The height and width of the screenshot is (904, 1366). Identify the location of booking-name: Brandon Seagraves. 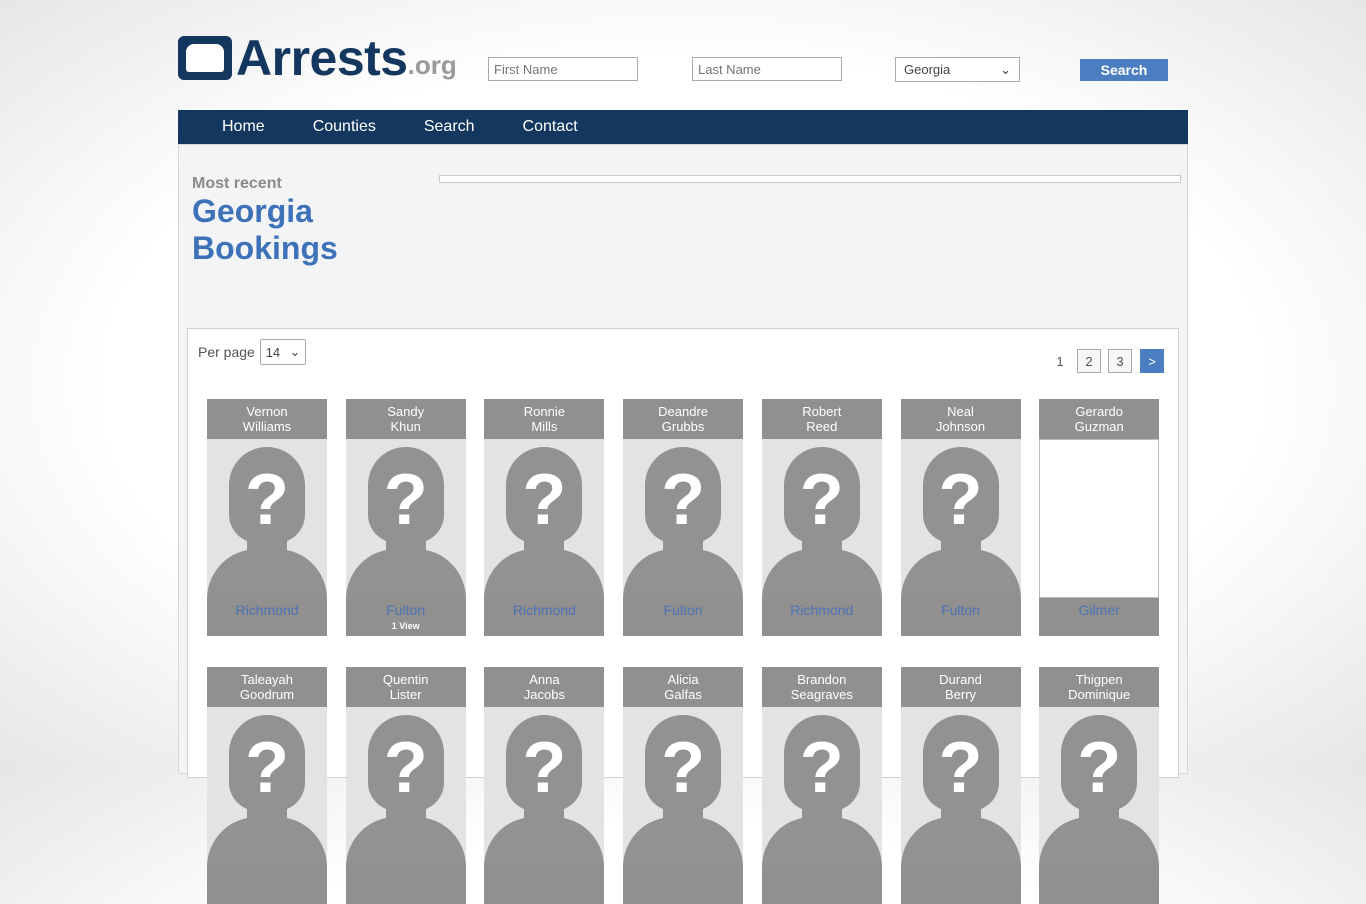
(822, 687).